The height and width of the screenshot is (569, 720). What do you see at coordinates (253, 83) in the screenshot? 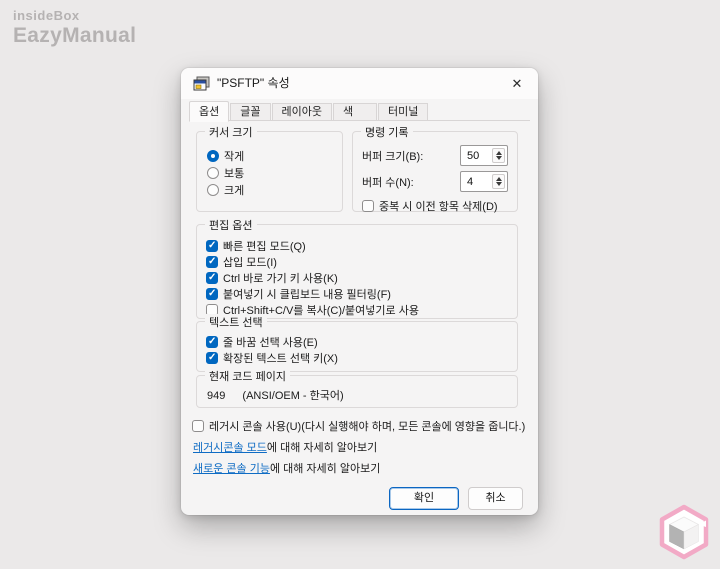
I see `dialog-title: "PSFTP" 속성` at bounding box center [253, 83].